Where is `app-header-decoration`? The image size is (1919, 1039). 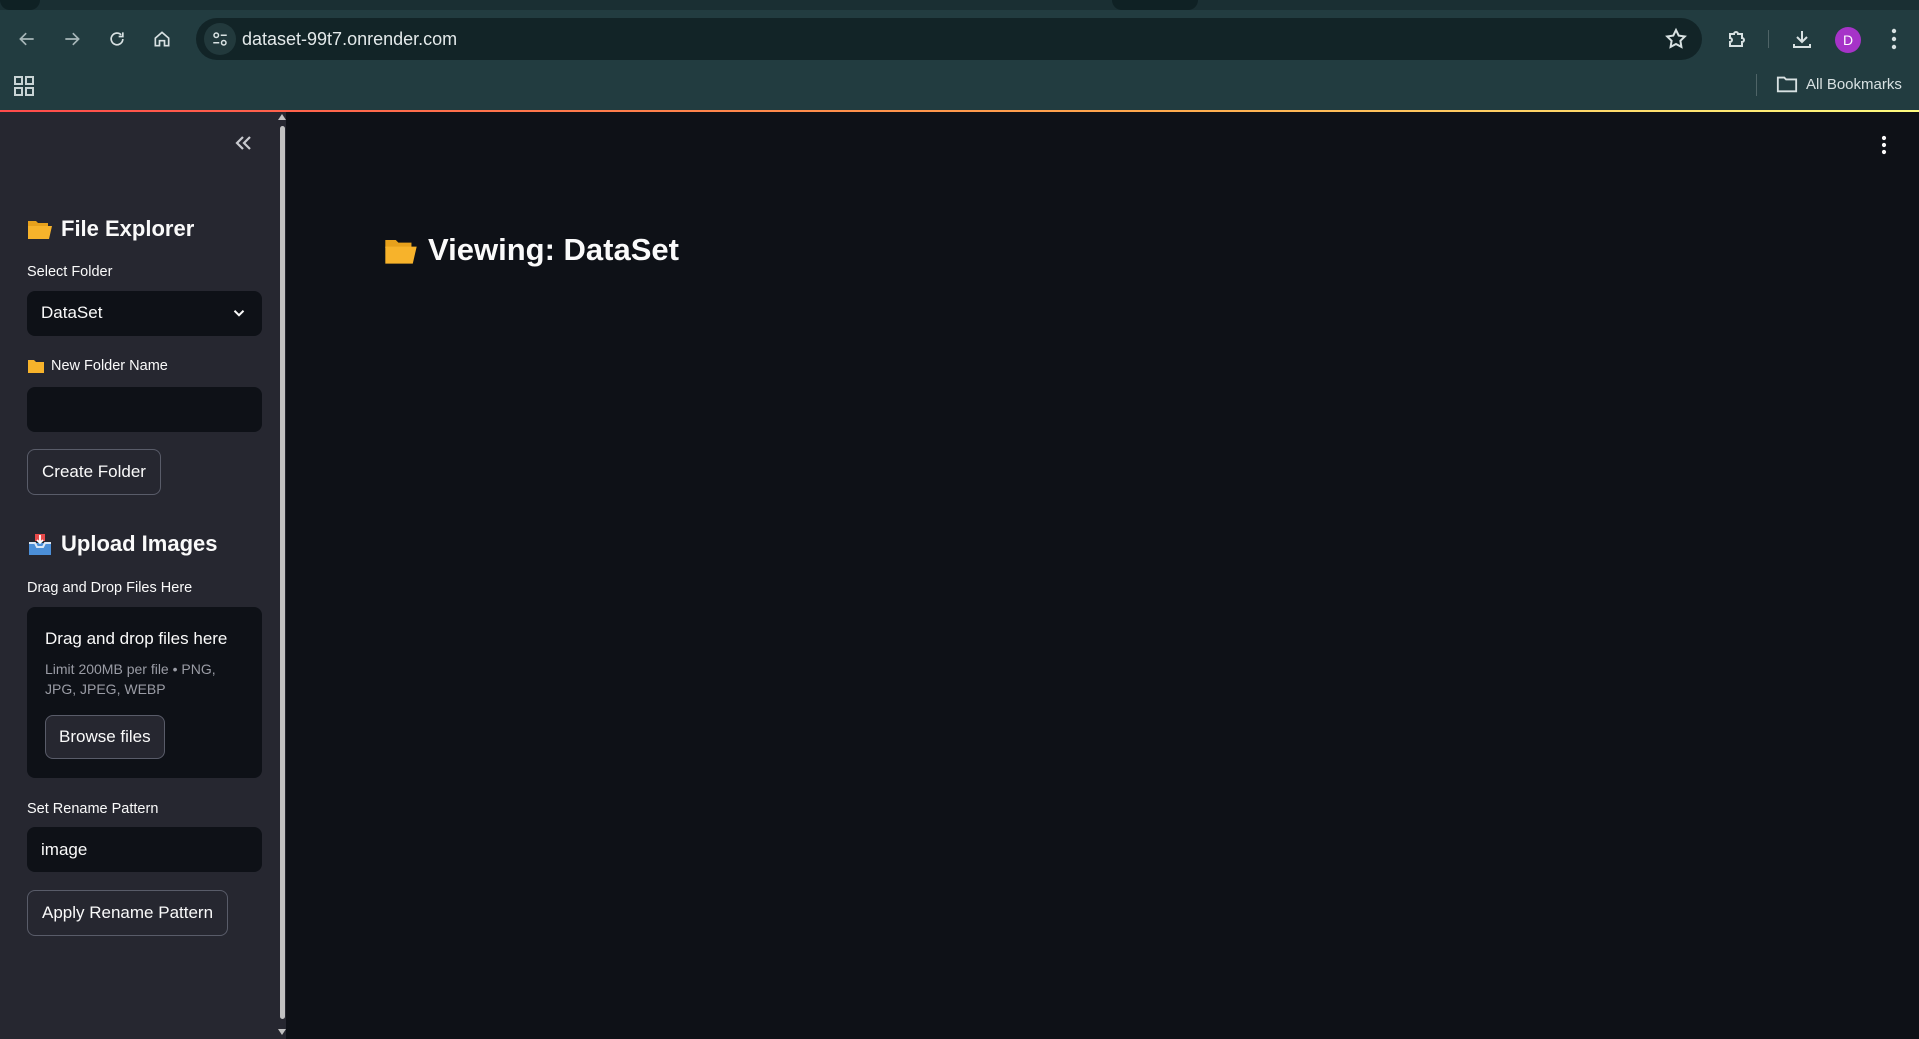 app-header-decoration is located at coordinates (959, 111).